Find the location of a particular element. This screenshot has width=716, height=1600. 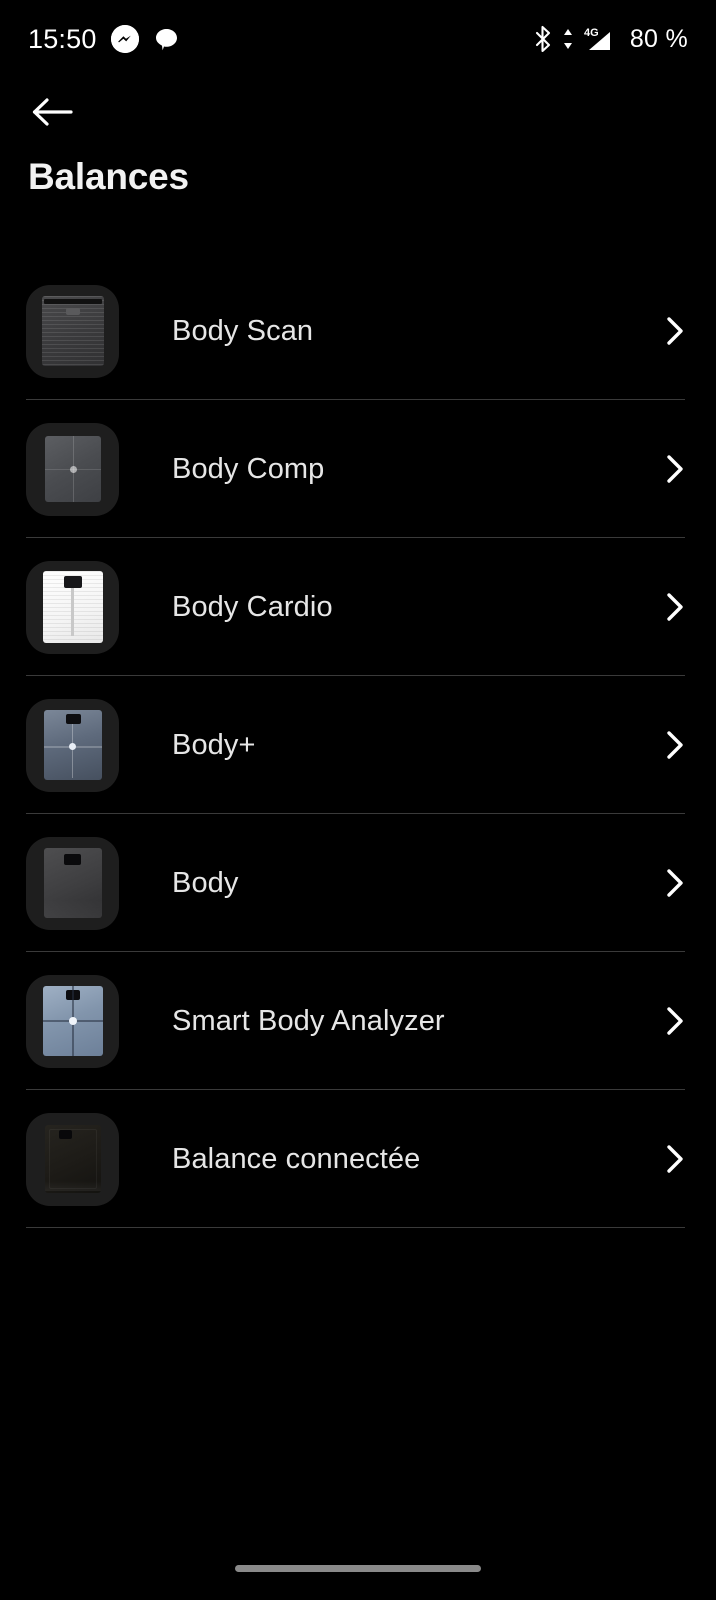

list-item-label: Smart Body Analyzer is located at coordinates (308, 1020).